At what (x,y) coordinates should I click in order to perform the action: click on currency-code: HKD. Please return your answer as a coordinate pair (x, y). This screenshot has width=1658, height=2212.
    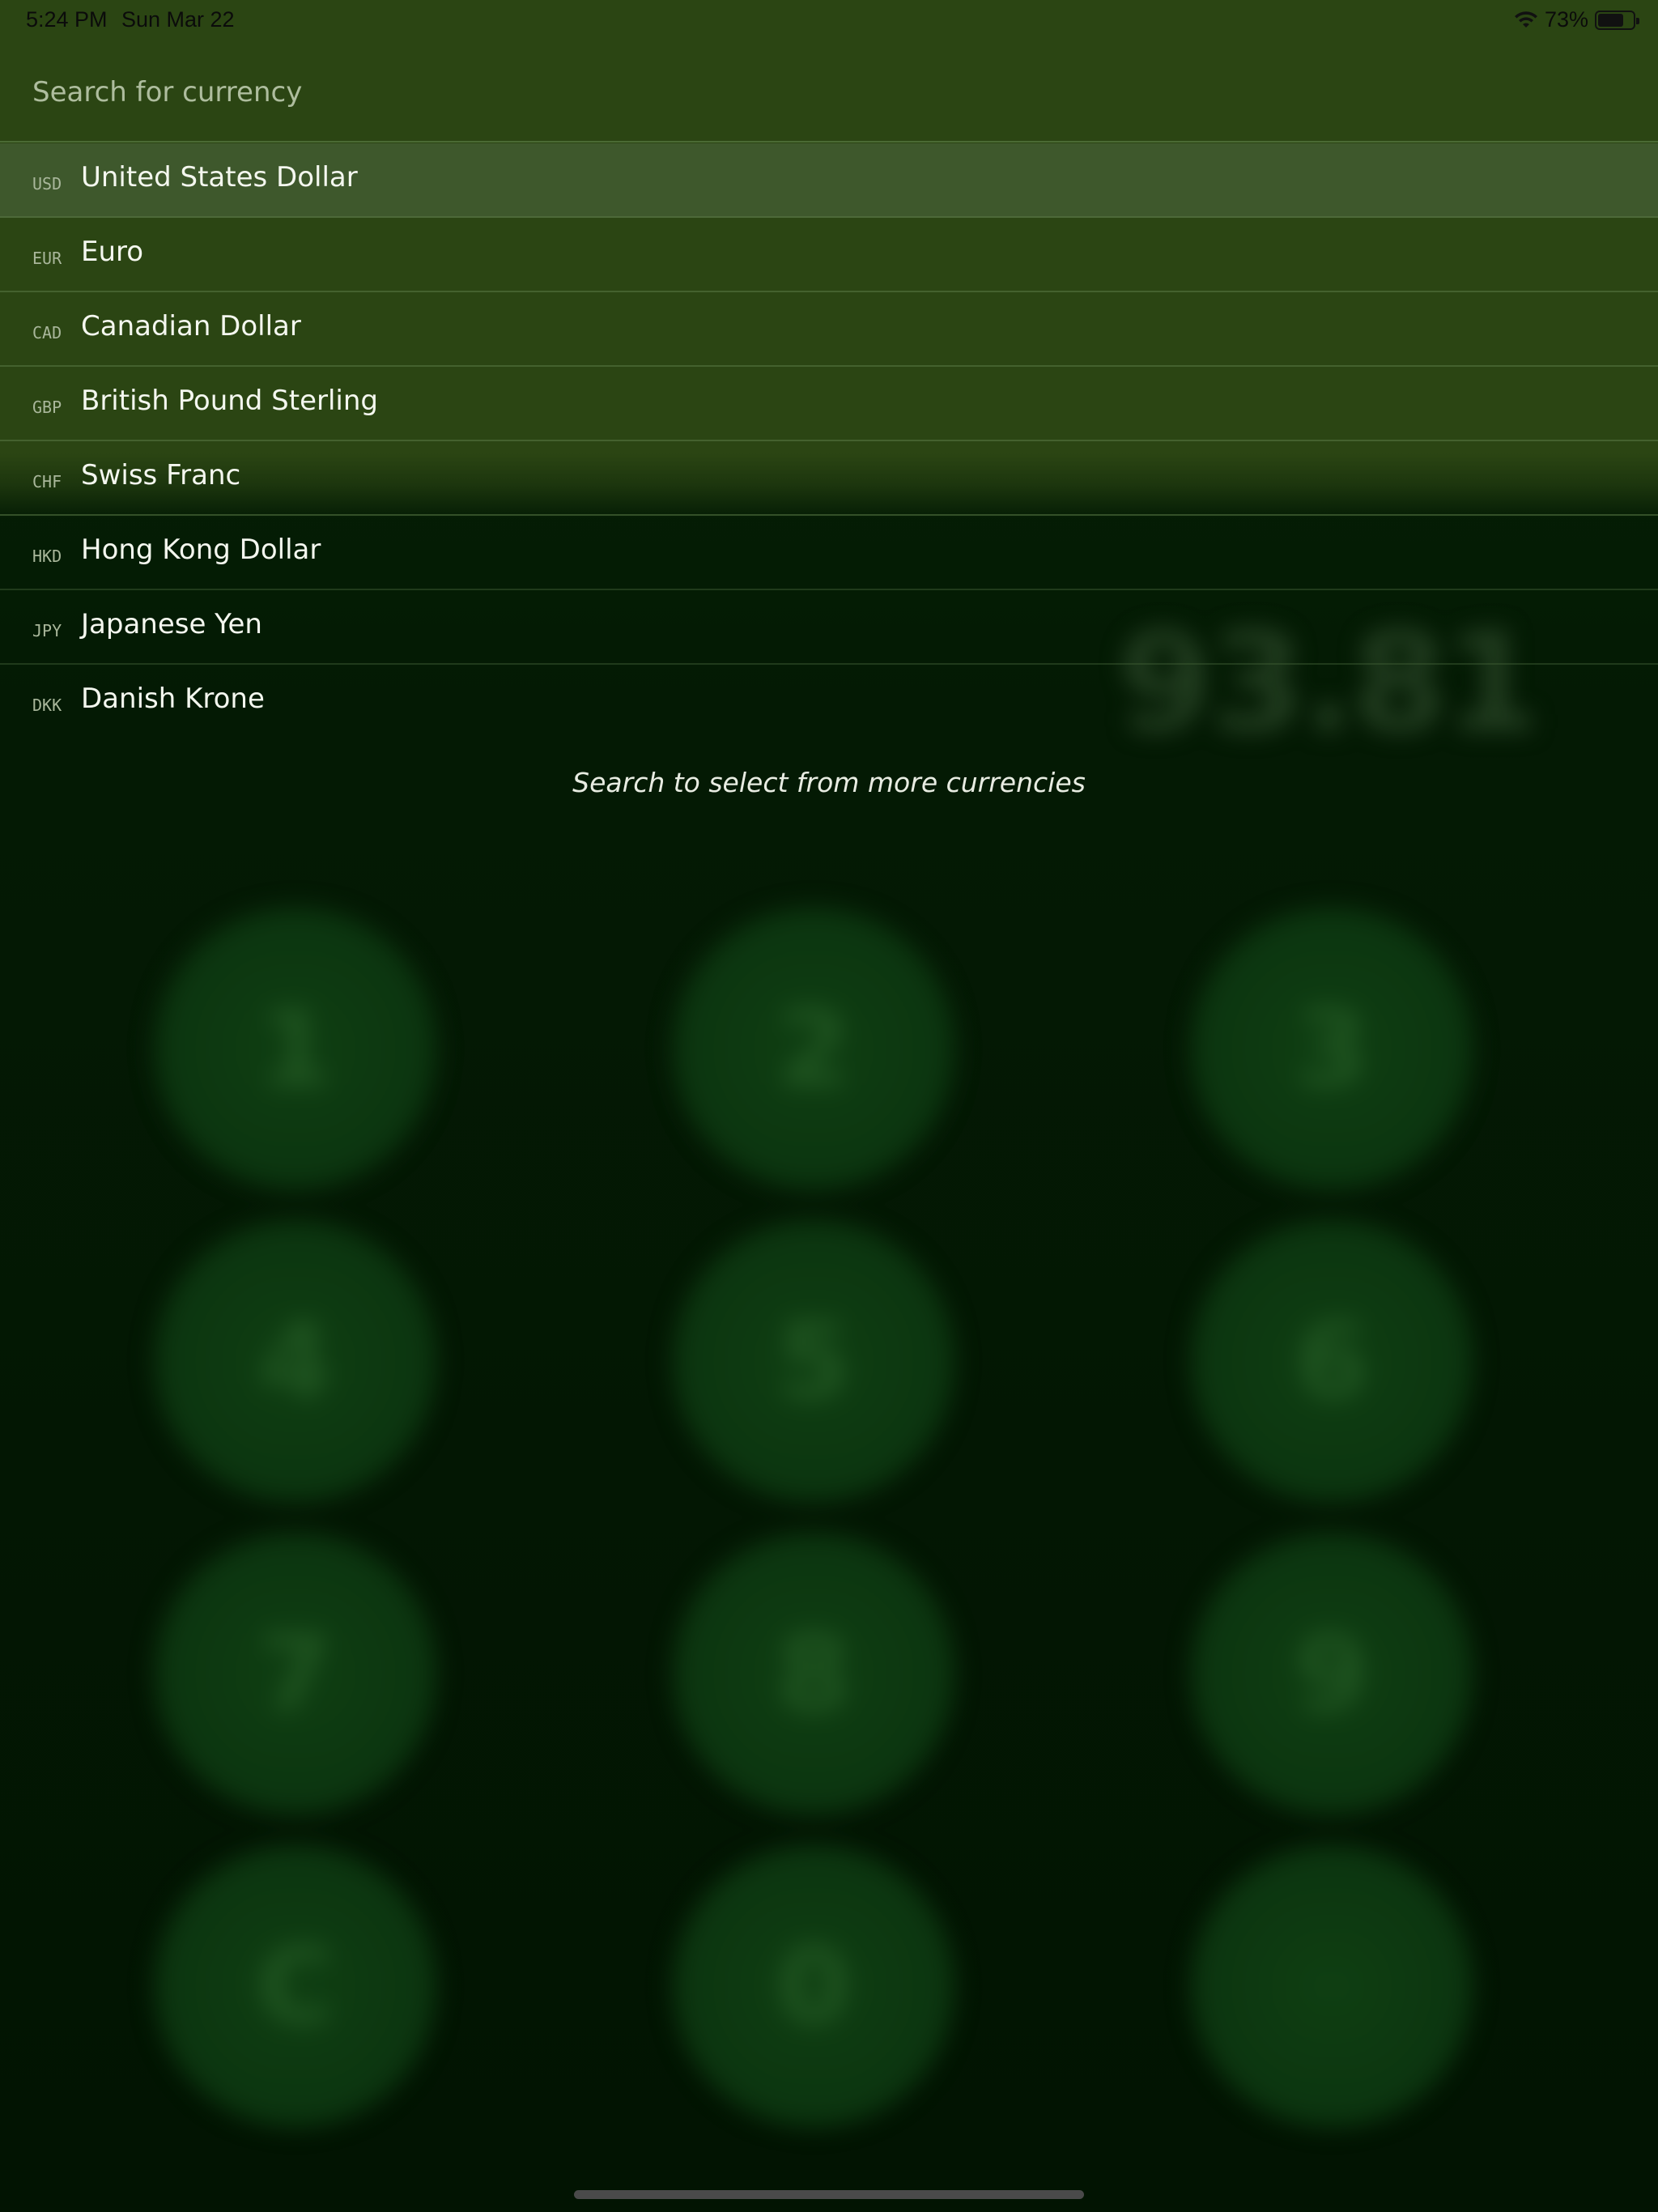
    Looking at the image, I should click on (47, 556).